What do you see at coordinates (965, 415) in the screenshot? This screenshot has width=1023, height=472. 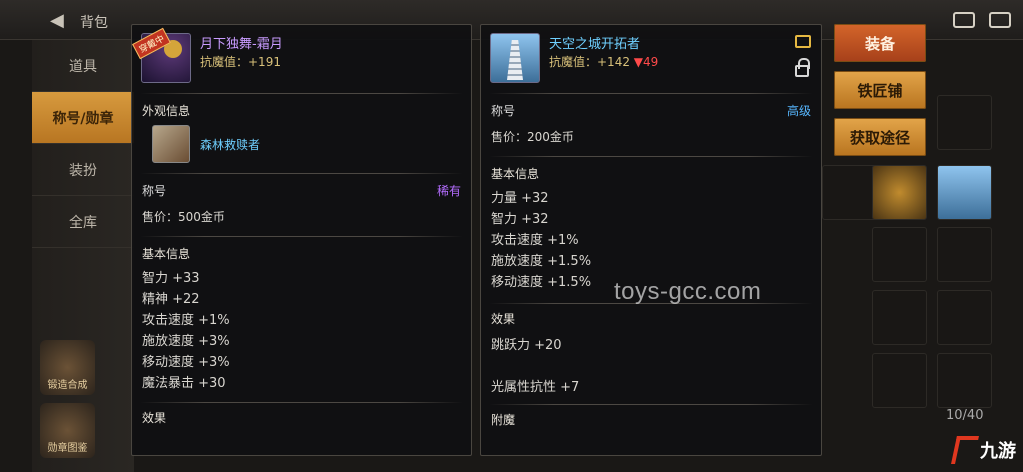 I see `inventory-count: 10/40` at bounding box center [965, 415].